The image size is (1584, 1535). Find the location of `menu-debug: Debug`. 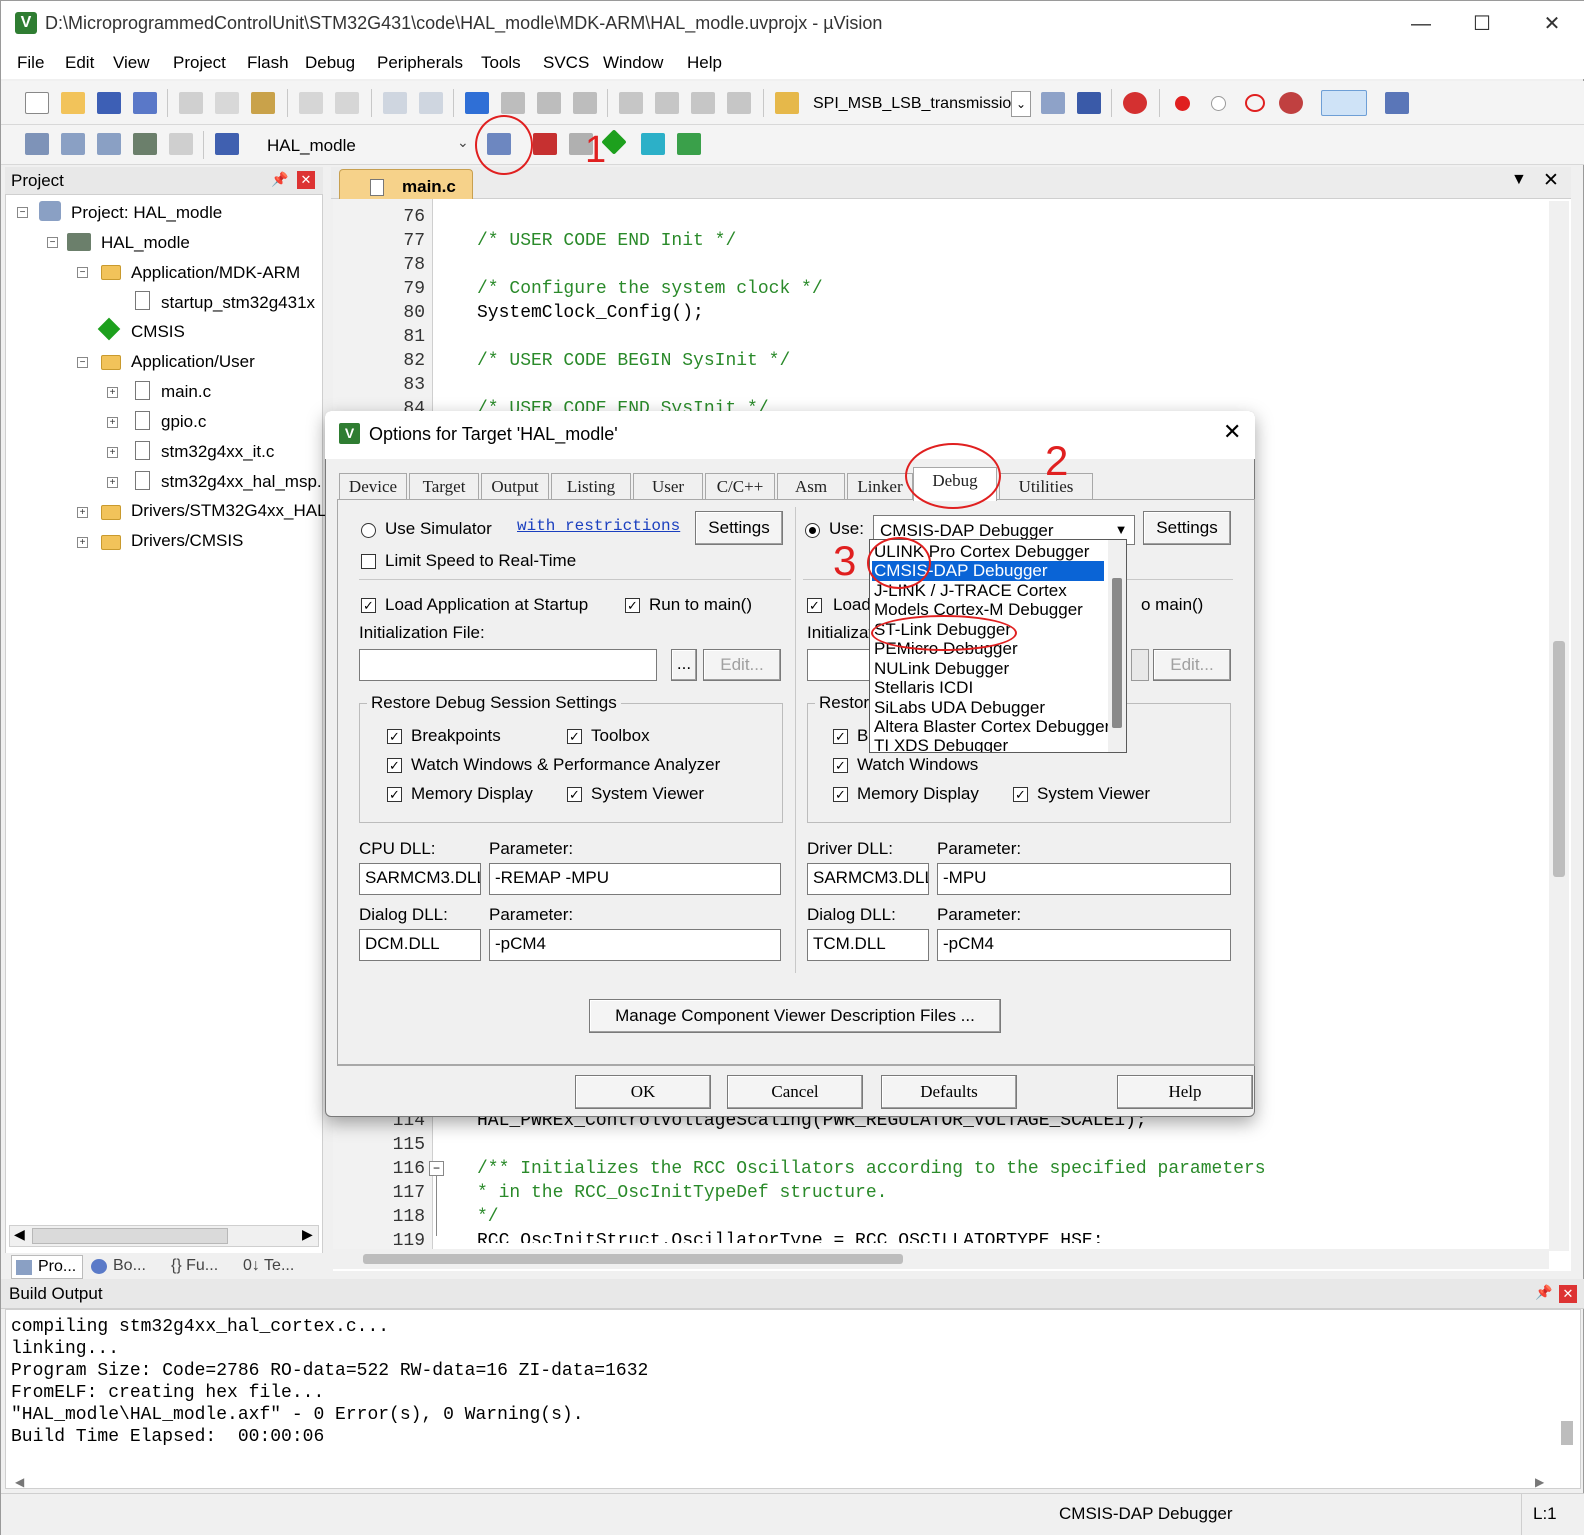

menu-debug: Debug is located at coordinates (330, 63).